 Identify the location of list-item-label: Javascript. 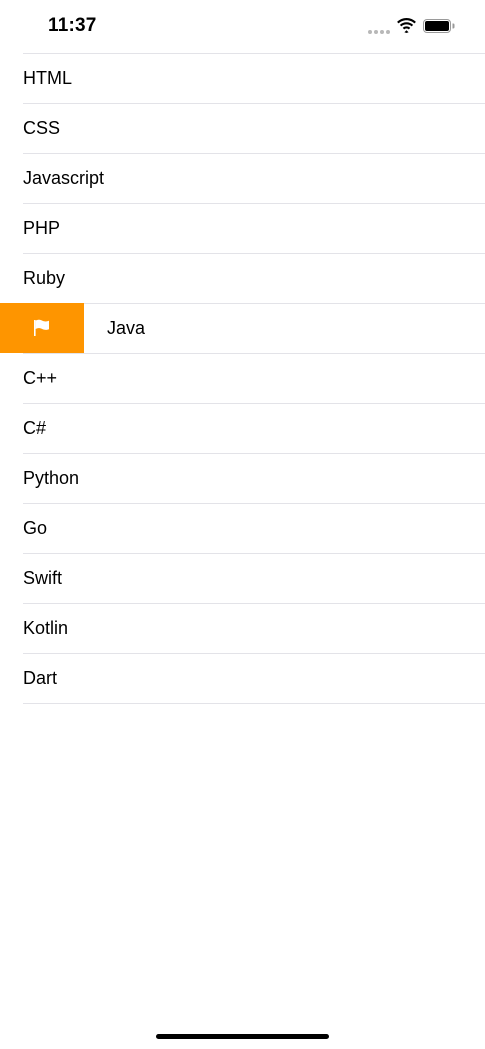
(64, 178).